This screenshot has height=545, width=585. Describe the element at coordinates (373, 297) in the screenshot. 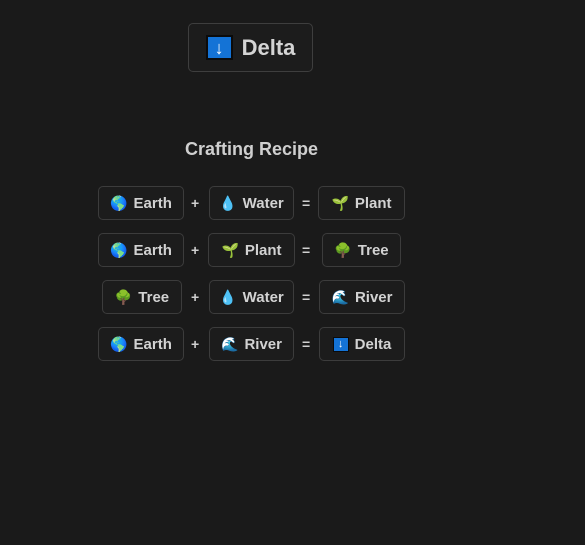

I see `result-name: River` at that location.